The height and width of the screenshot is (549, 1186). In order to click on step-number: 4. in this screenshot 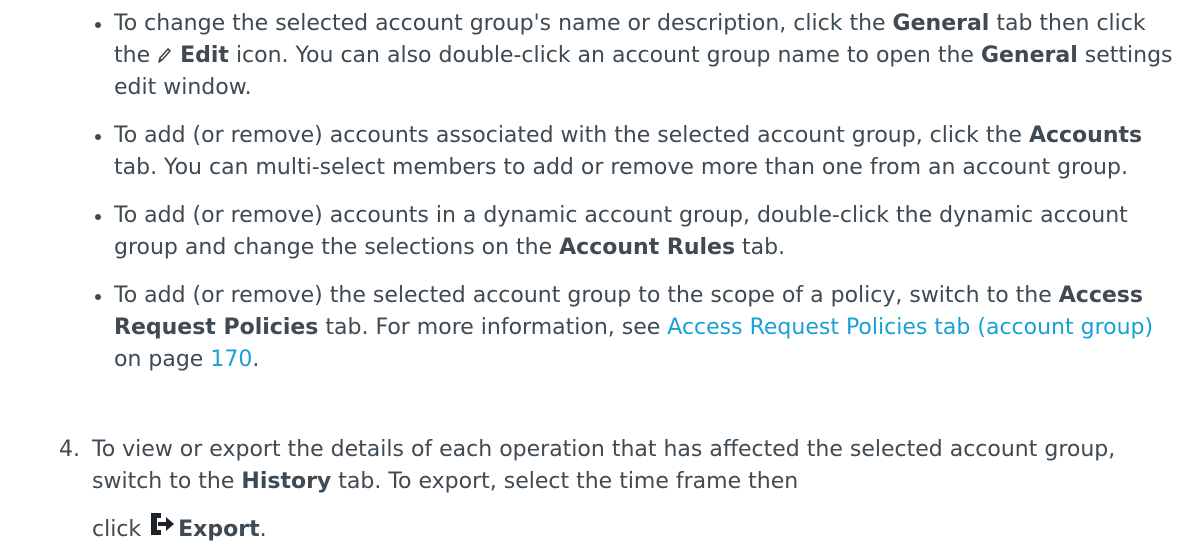, I will do `click(69, 449)`.